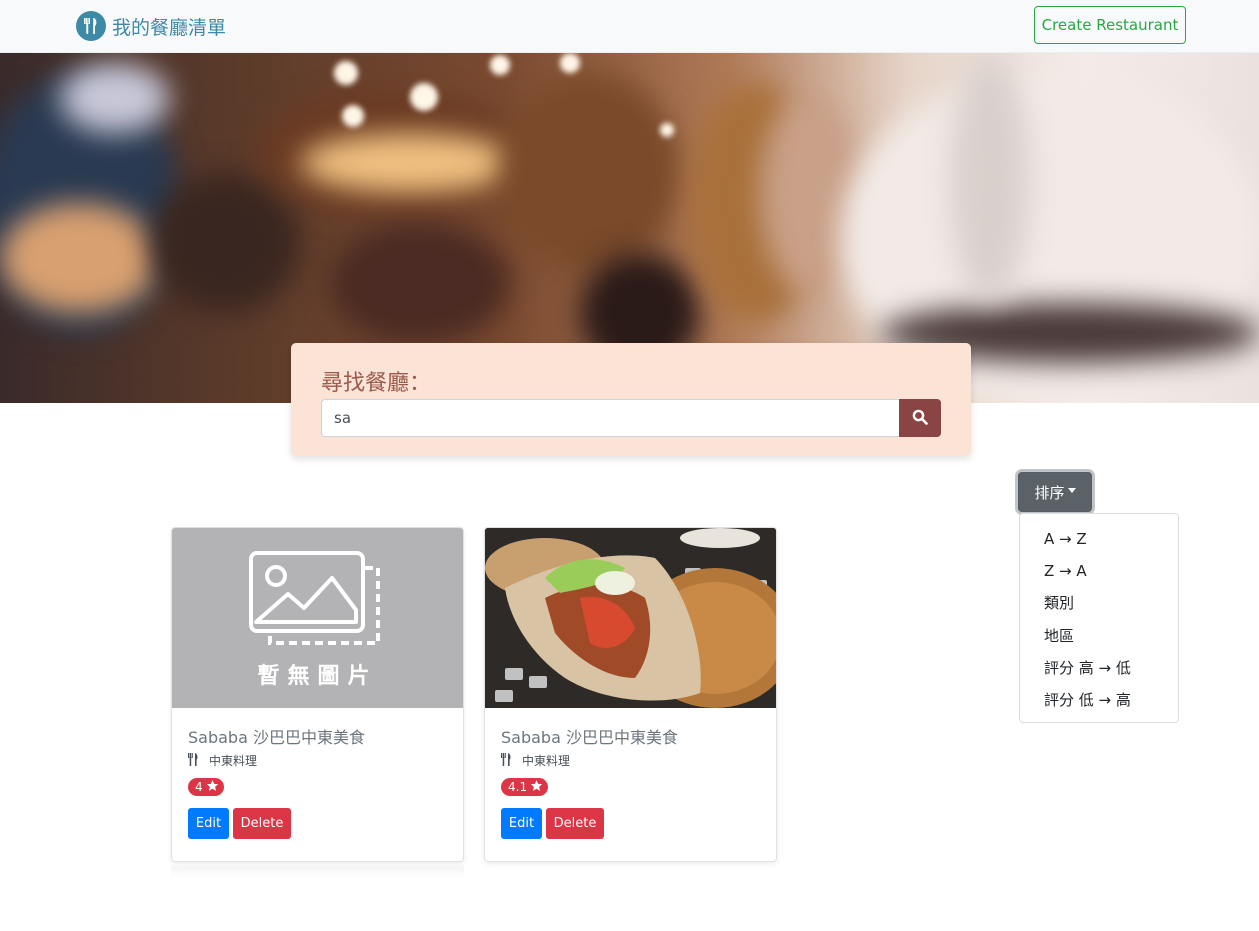  Describe the element at coordinates (1071, 490) in the screenshot. I see `caret-down-icon` at that location.